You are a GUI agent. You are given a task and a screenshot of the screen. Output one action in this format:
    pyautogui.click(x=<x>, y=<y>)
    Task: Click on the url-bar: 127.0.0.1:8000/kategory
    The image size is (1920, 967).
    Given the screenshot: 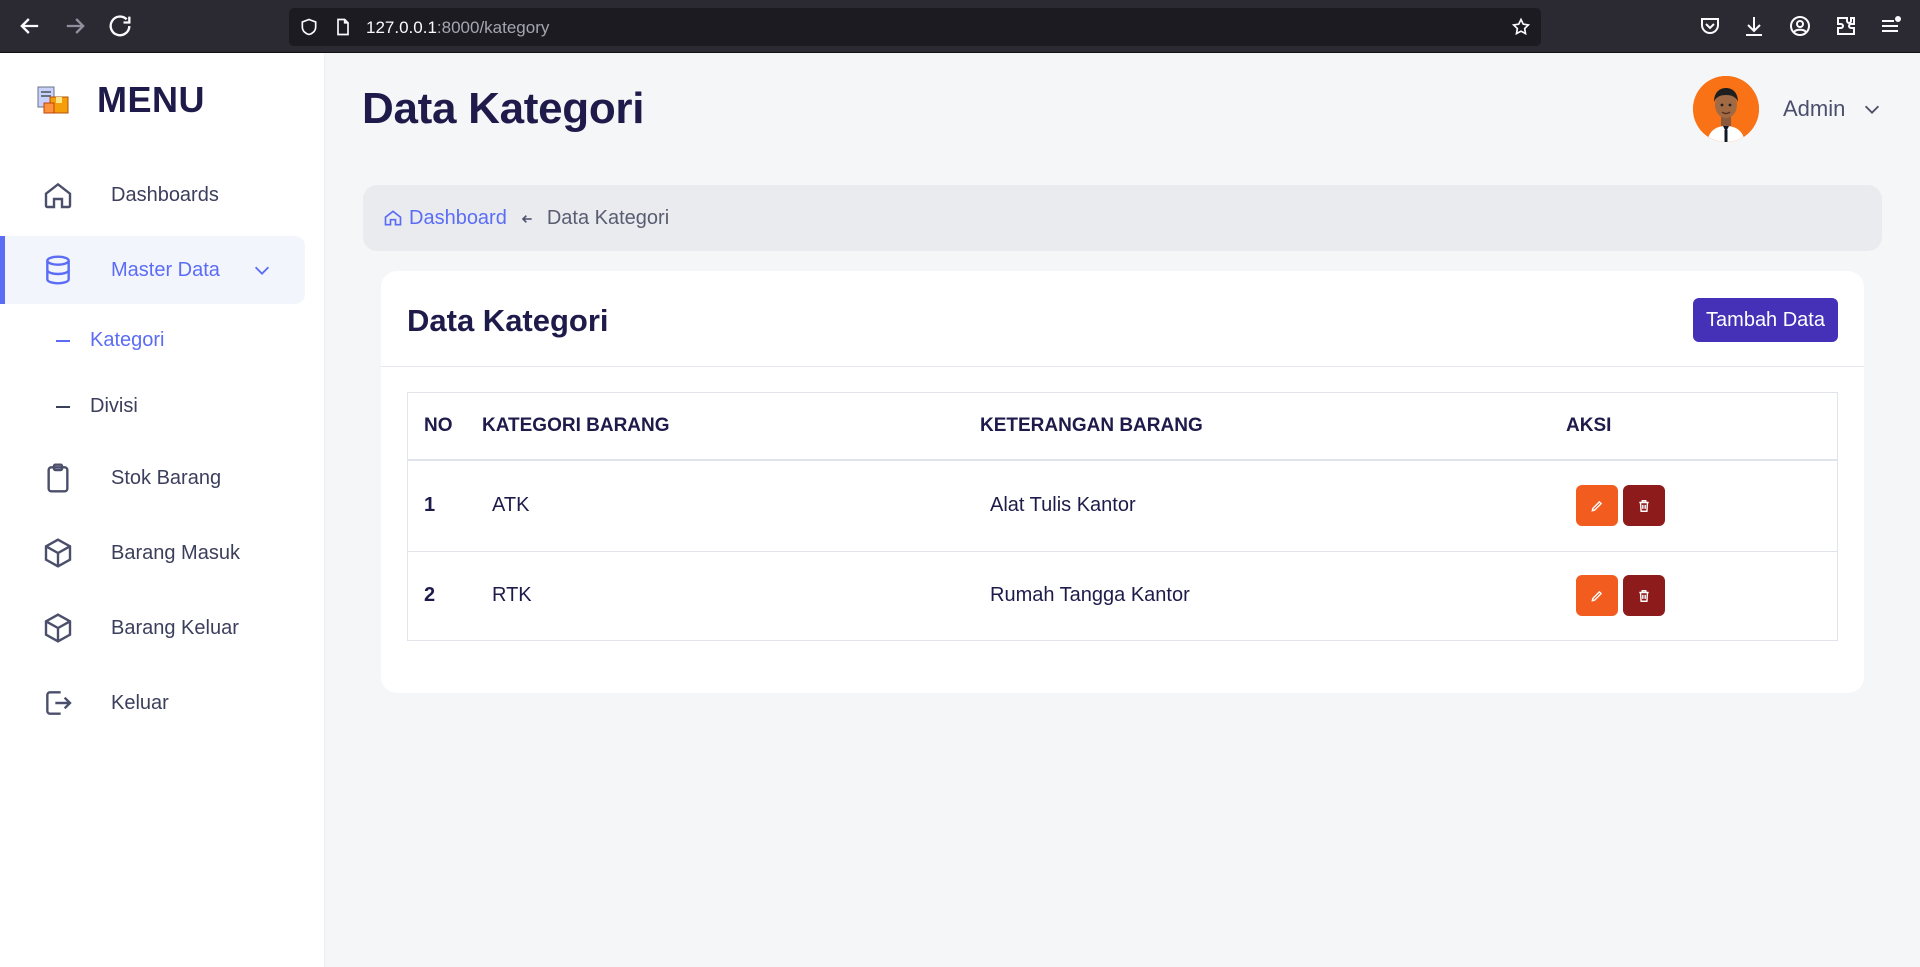 What is the action you would take?
    pyautogui.click(x=915, y=27)
    